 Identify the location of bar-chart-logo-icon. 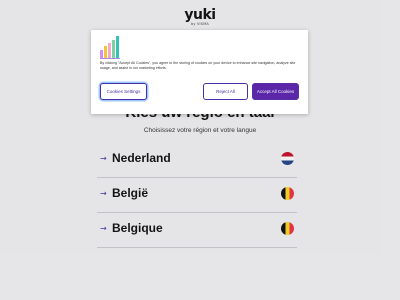
(110, 47).